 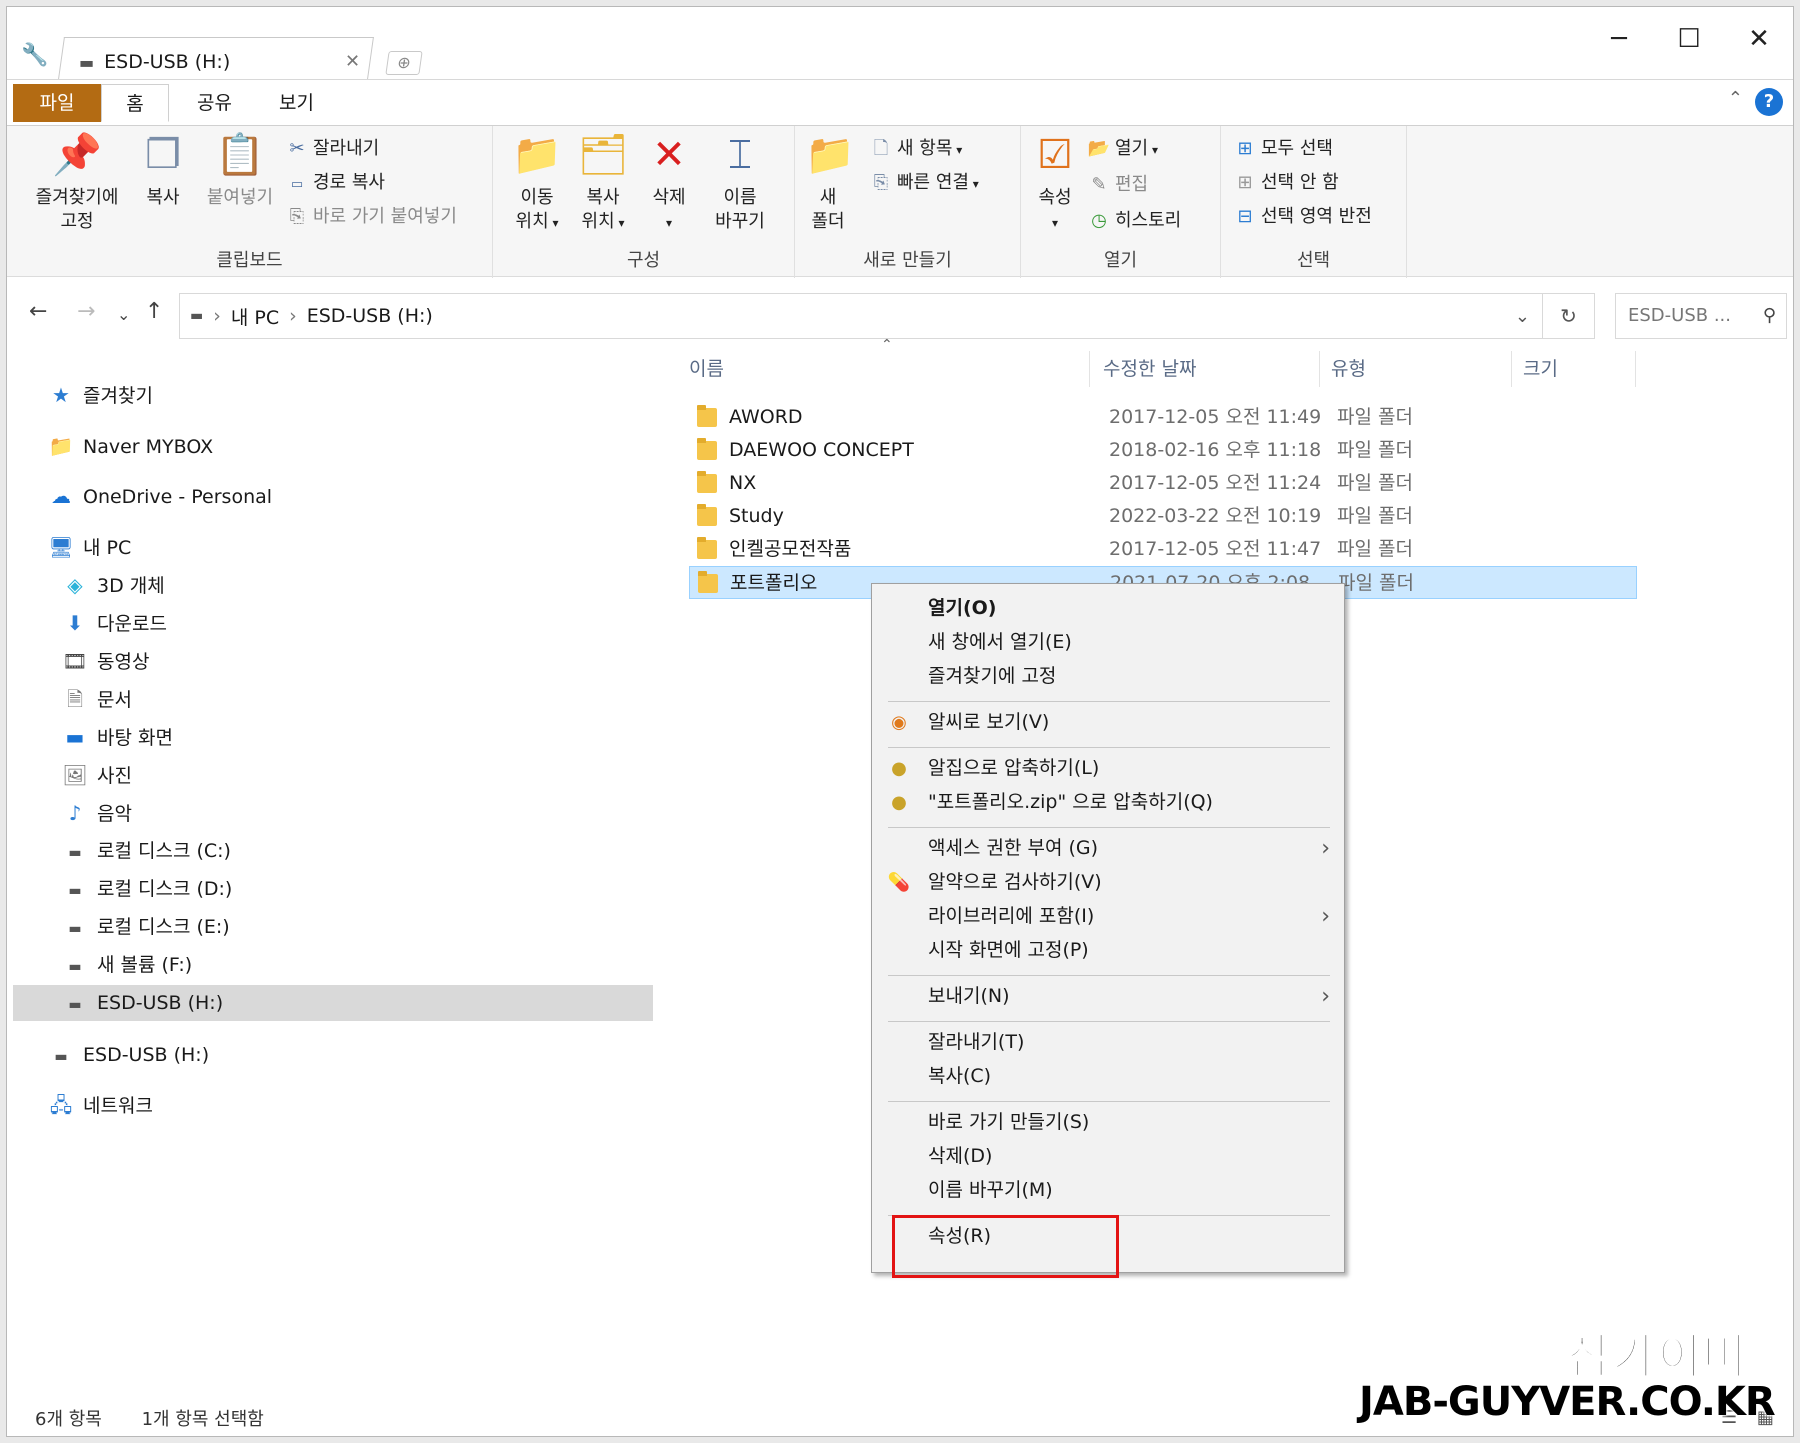 I want to click on nav-disk-f: ▬ 새 볼륨 (F:), so click(x=126, y=965).